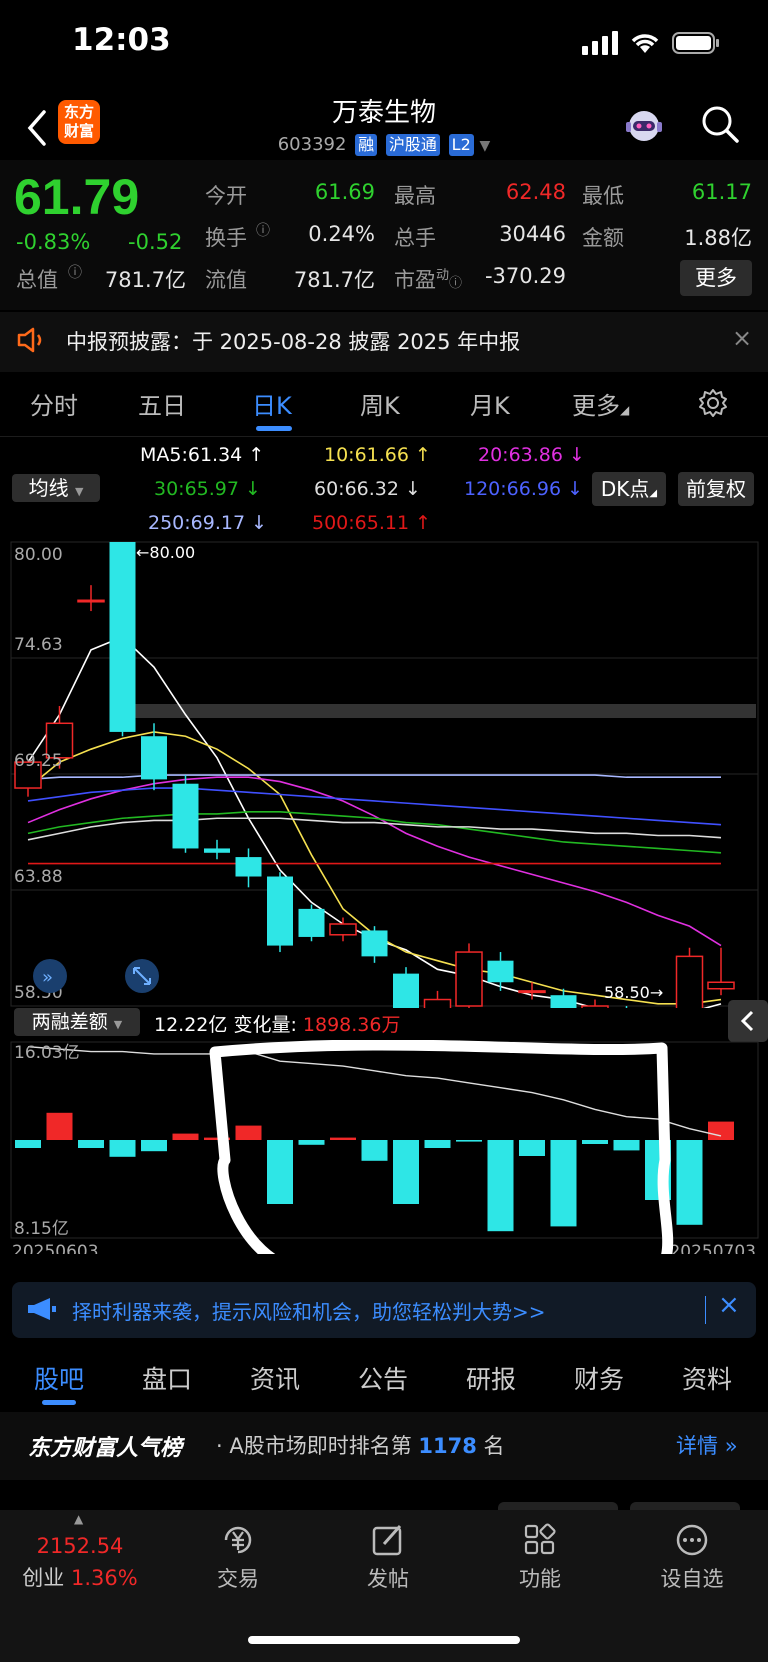  I want to click on index-change: 1.36%, so click(104, 1578).